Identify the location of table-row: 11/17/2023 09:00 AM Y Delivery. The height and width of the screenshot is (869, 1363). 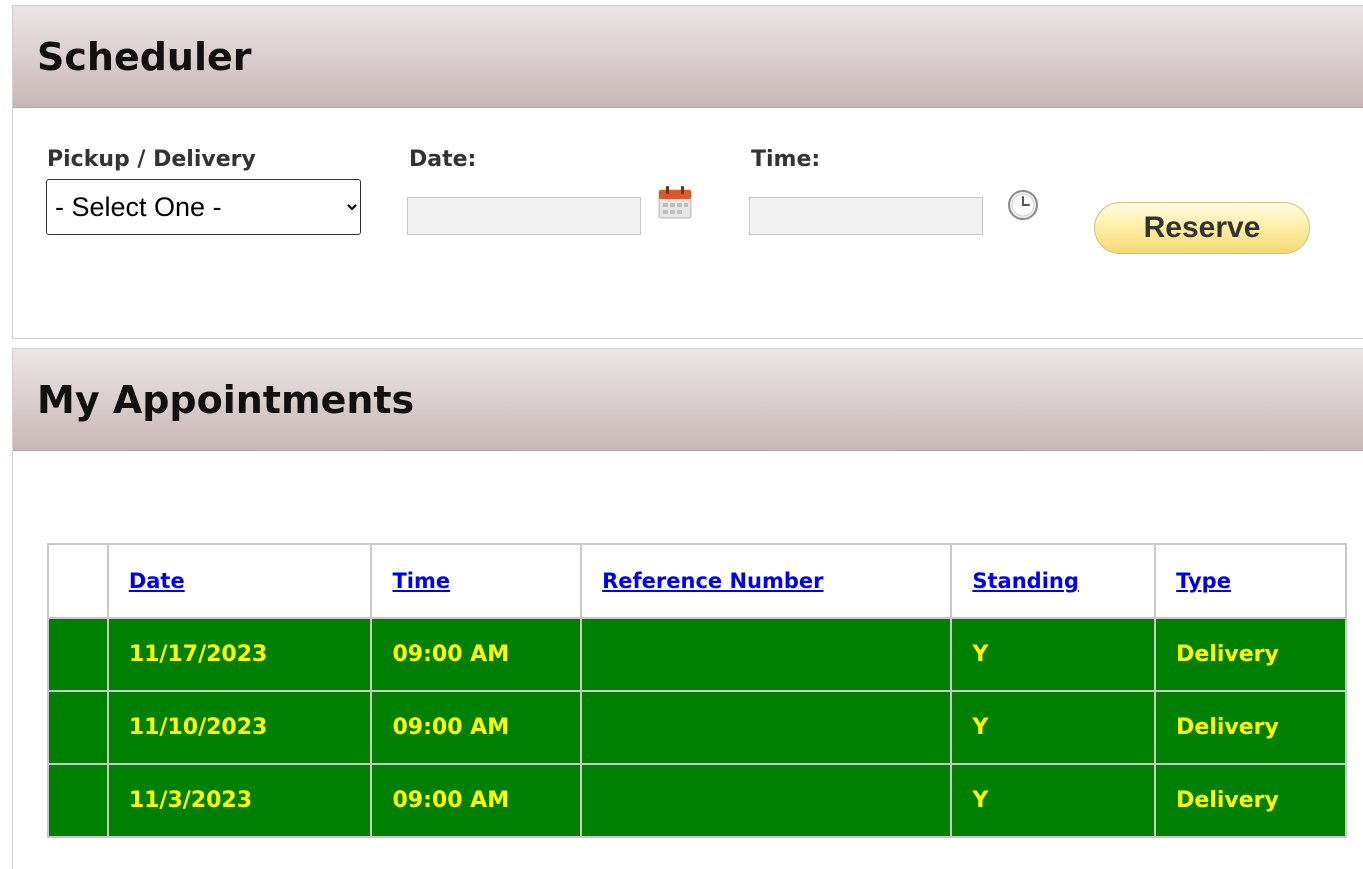
(697, 654).